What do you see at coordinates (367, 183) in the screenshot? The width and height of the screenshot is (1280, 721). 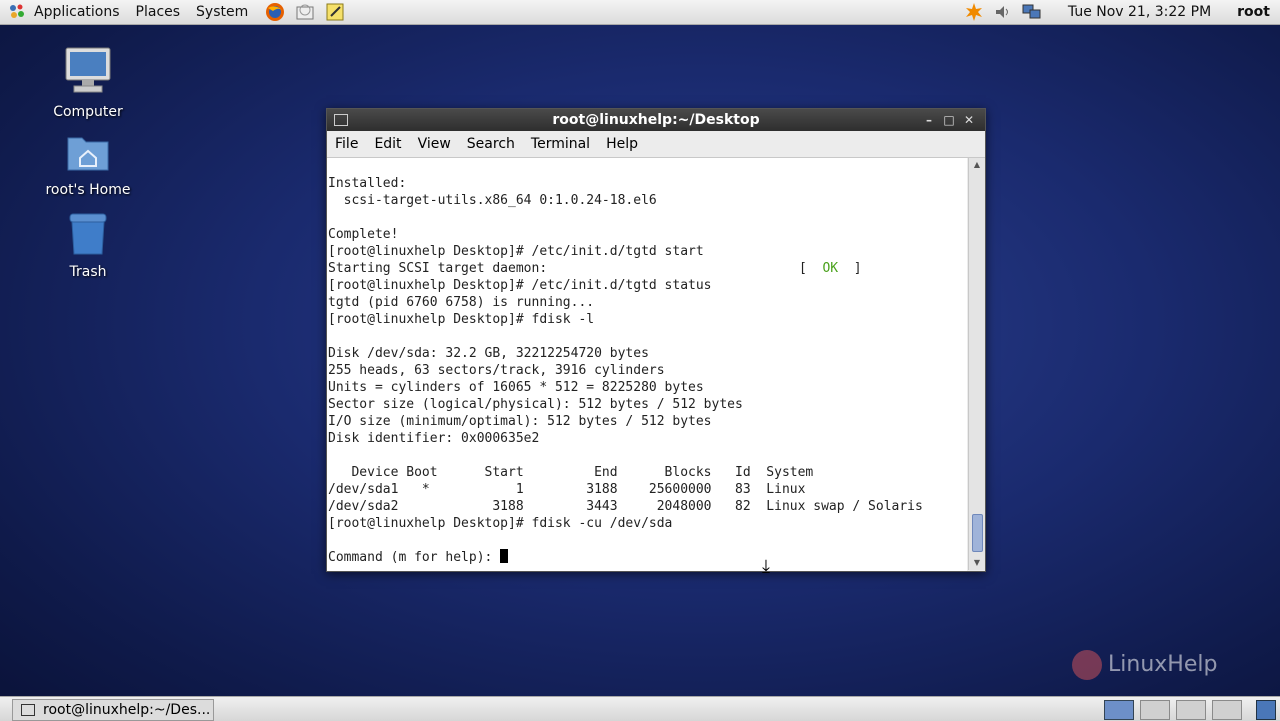 I see `terminal-line: Installed:` at bounding box center [367, 183].